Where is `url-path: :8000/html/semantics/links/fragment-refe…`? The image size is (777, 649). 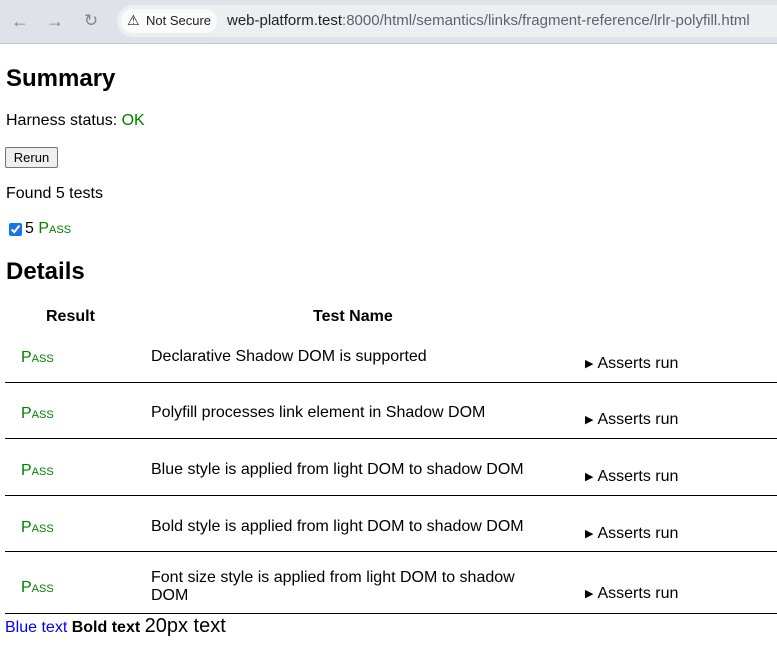
url-path: :8000/html/semantics/links/fragment-refe… is located at coordinates (546, 20).